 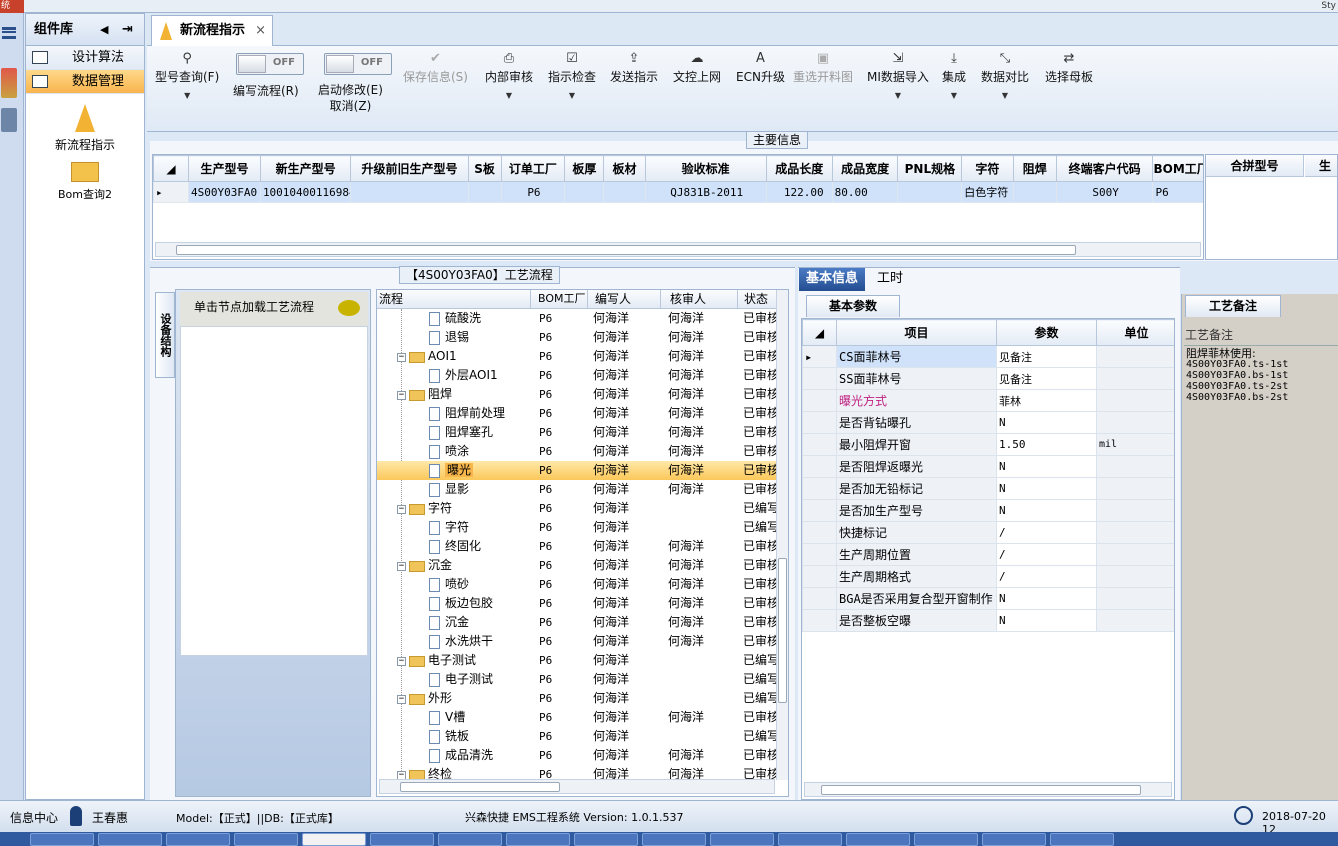 What do you see at coordinates (634, 67) in the screenshot?
I see `send-button: ⇪ 发送指示` at bounding box center [634, 67].